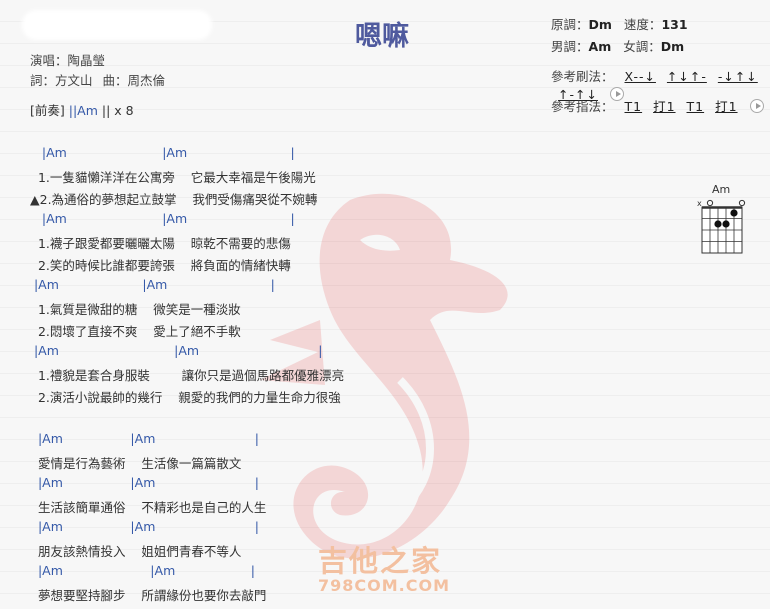 The height and width of the screenshot is (609, 770). I want to click on sheet-line-14: |Am |Am |, so click(144, 482).